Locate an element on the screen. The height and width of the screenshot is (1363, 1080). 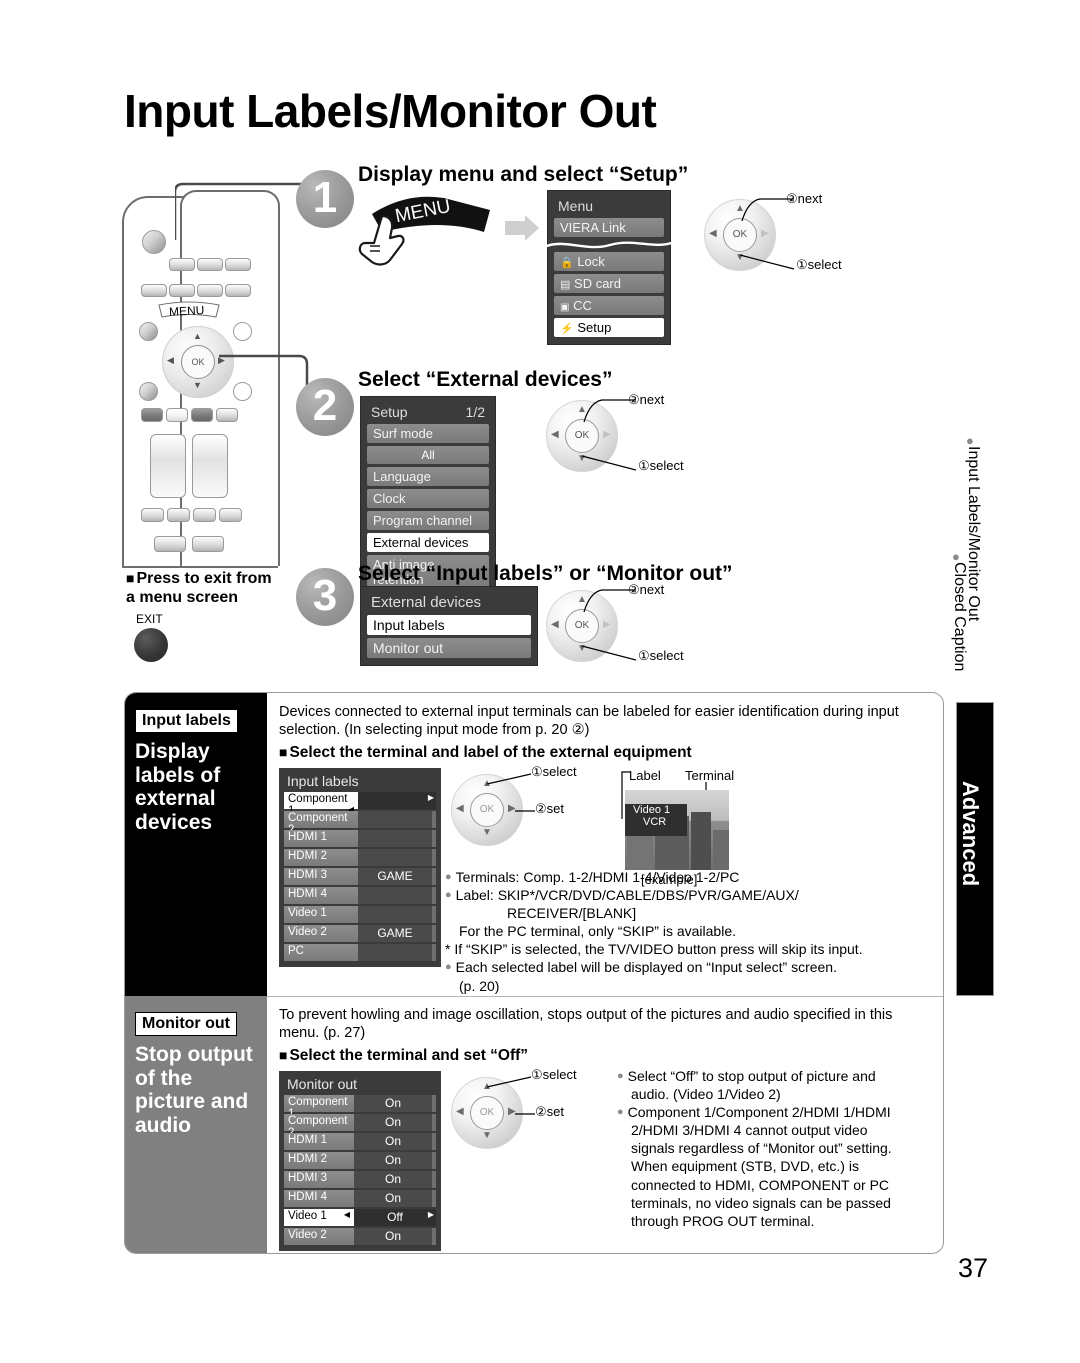
table-row: Component 1 On is located at coordinates (360, 1107).